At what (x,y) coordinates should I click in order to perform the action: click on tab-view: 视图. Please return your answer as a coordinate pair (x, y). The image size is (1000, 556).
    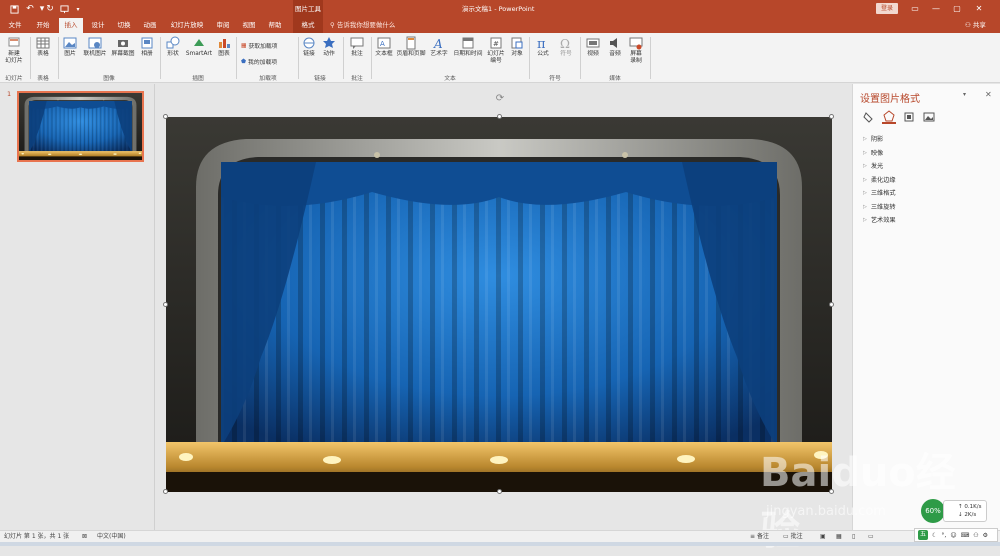
    Looking at the image, I should click on (249, 25).